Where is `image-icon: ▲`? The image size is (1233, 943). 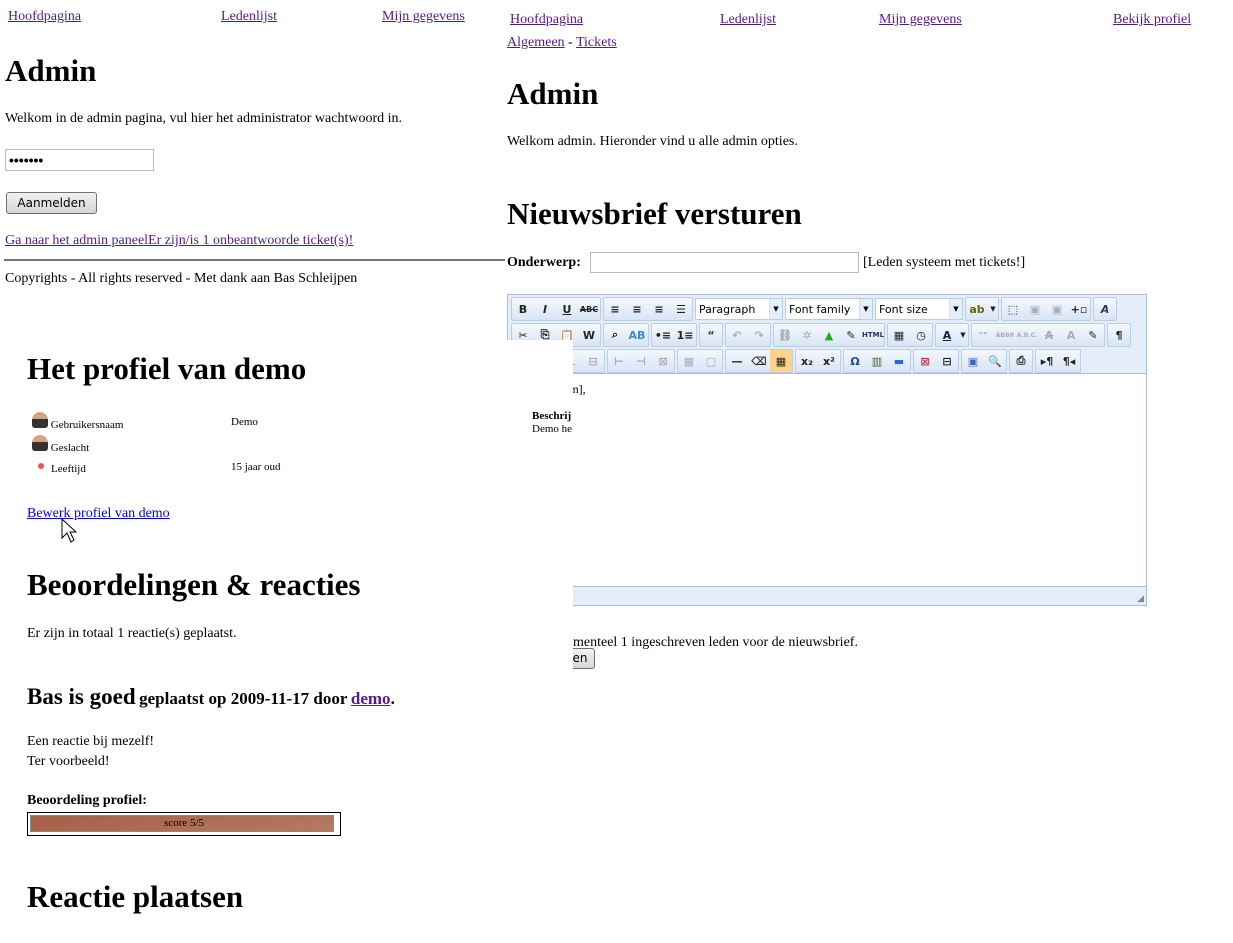
image-icon: ▲ is located at coordinates (829, 335).